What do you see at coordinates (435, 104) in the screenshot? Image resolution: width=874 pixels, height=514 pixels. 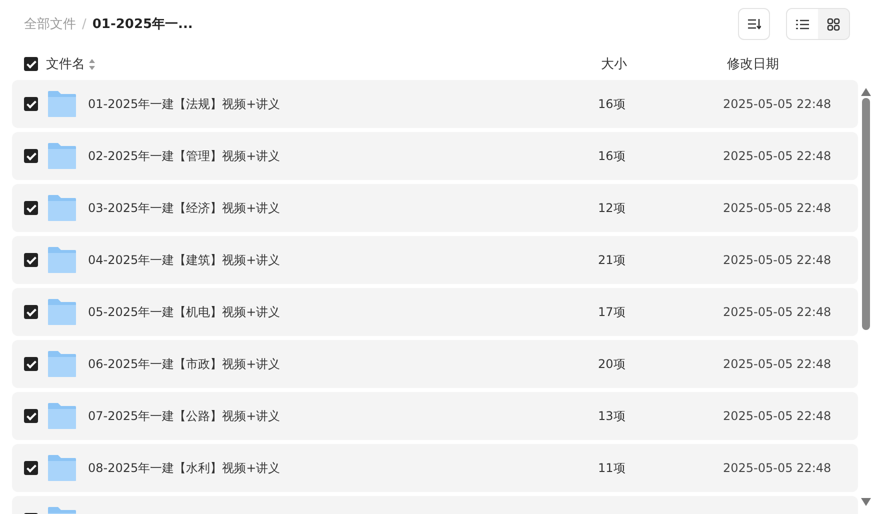 I see `file-row: 01-2025年一建【法规】视频+讲义 16项 2025-05-05 22:48` at bounding box center [435, 104].